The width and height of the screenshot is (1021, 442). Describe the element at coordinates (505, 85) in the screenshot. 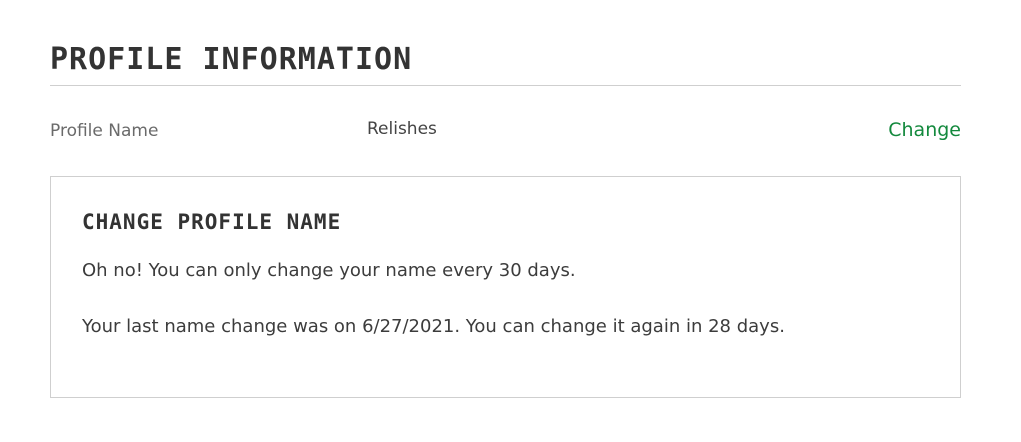

I see `section-divider` at that location.